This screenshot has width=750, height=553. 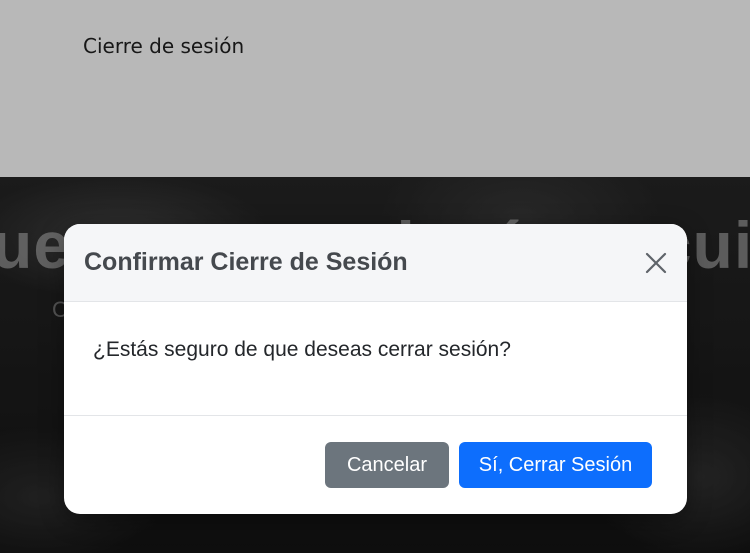 I want to click on close-icon, so click(x=656, y=263).